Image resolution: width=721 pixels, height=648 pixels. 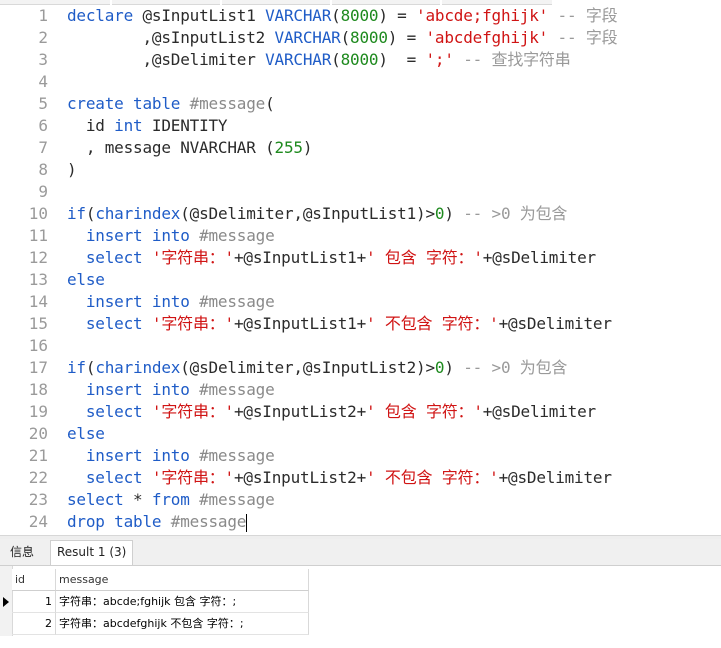 What do you see at coordinates (34, 602) in the screenshot?
I see `table-row-id: 1` at bounding box center [34, 602].